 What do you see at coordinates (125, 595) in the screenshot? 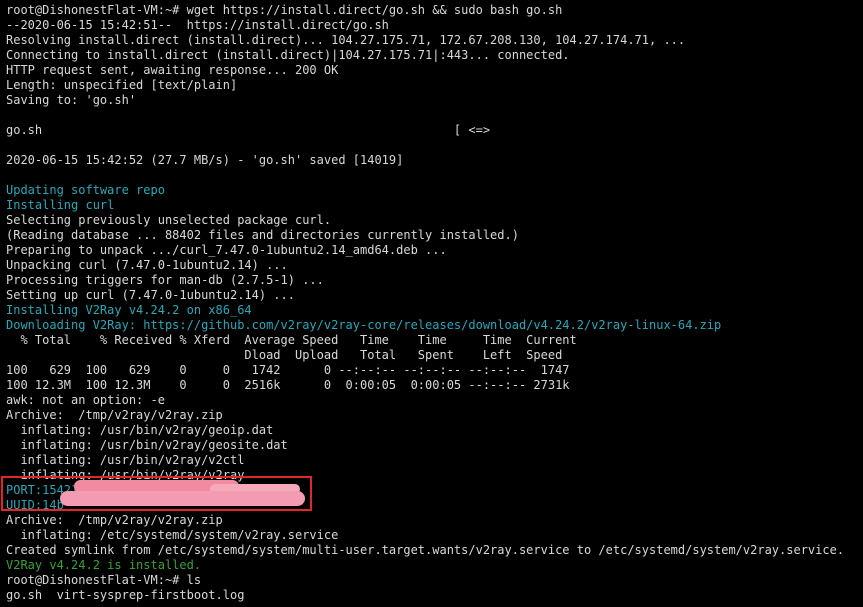
I see `terminal-line: go.sh virt-sysprep-firstboot.log` at bounding box center [125, 595].